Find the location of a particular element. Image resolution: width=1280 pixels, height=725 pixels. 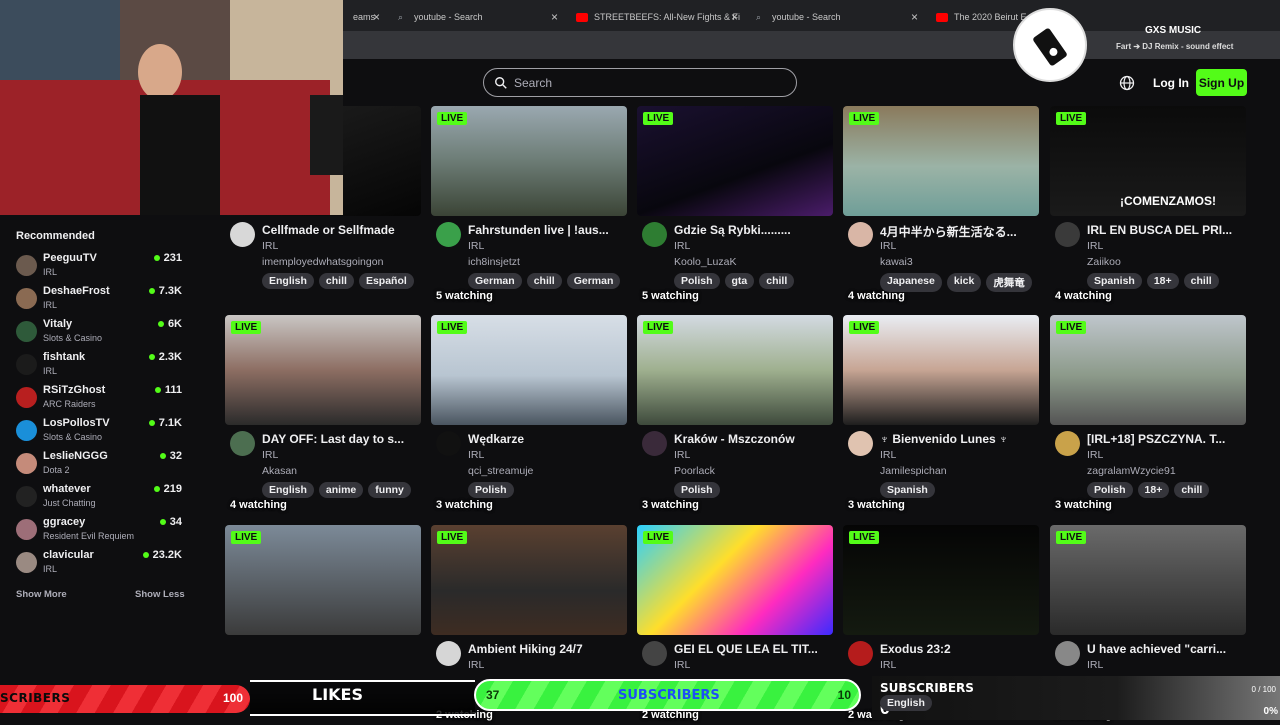

tag-chip: Japanese is located at coordinates (911, 282).